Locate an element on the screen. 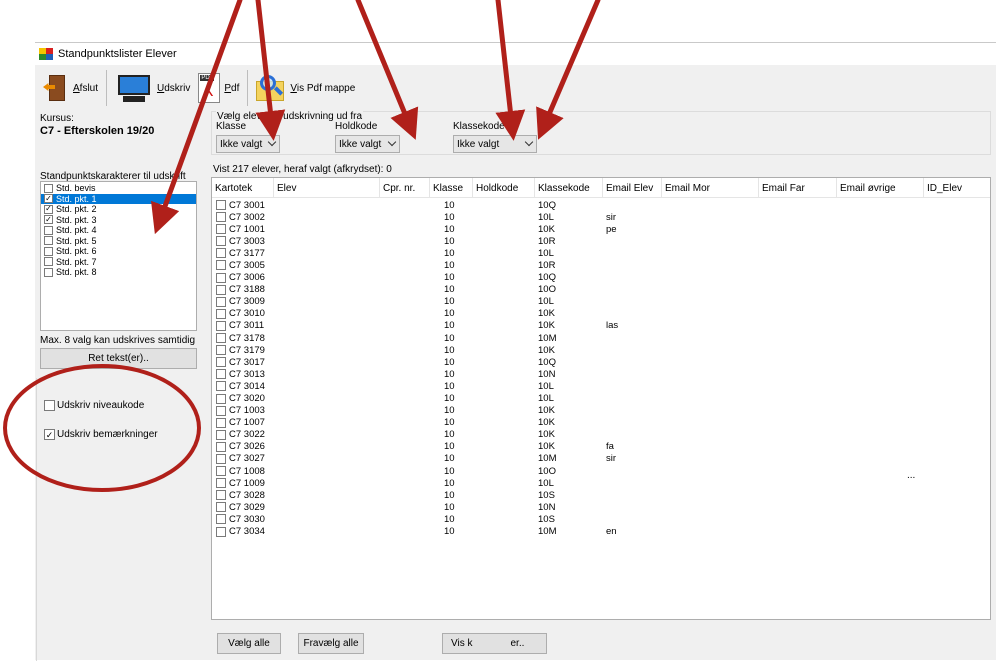 Image resolution: width=996 pixels, height=661 pixels. table-row: C7 3017 10 10Q is located at coordinates (601, 362).